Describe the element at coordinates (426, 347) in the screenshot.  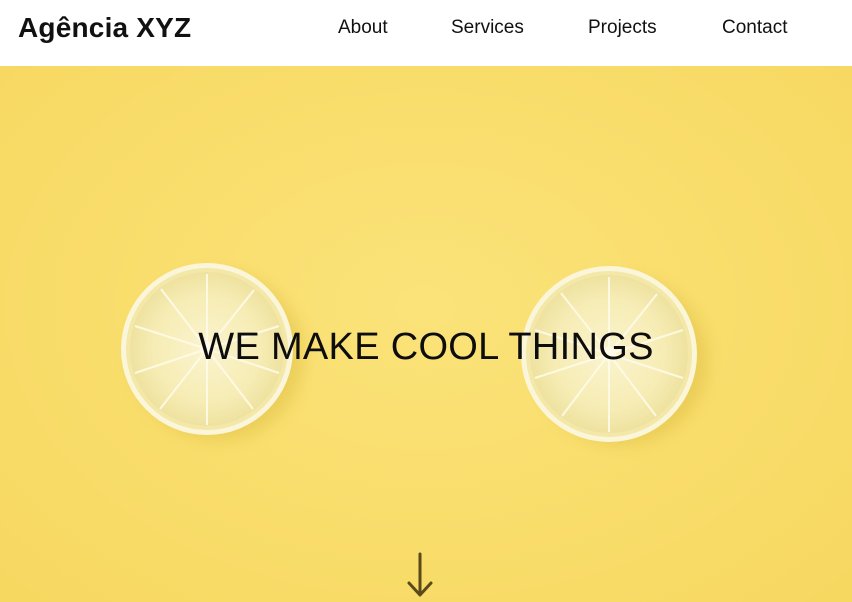
I see `hero-headline: WE MAKE COOL THINGS` at that location.